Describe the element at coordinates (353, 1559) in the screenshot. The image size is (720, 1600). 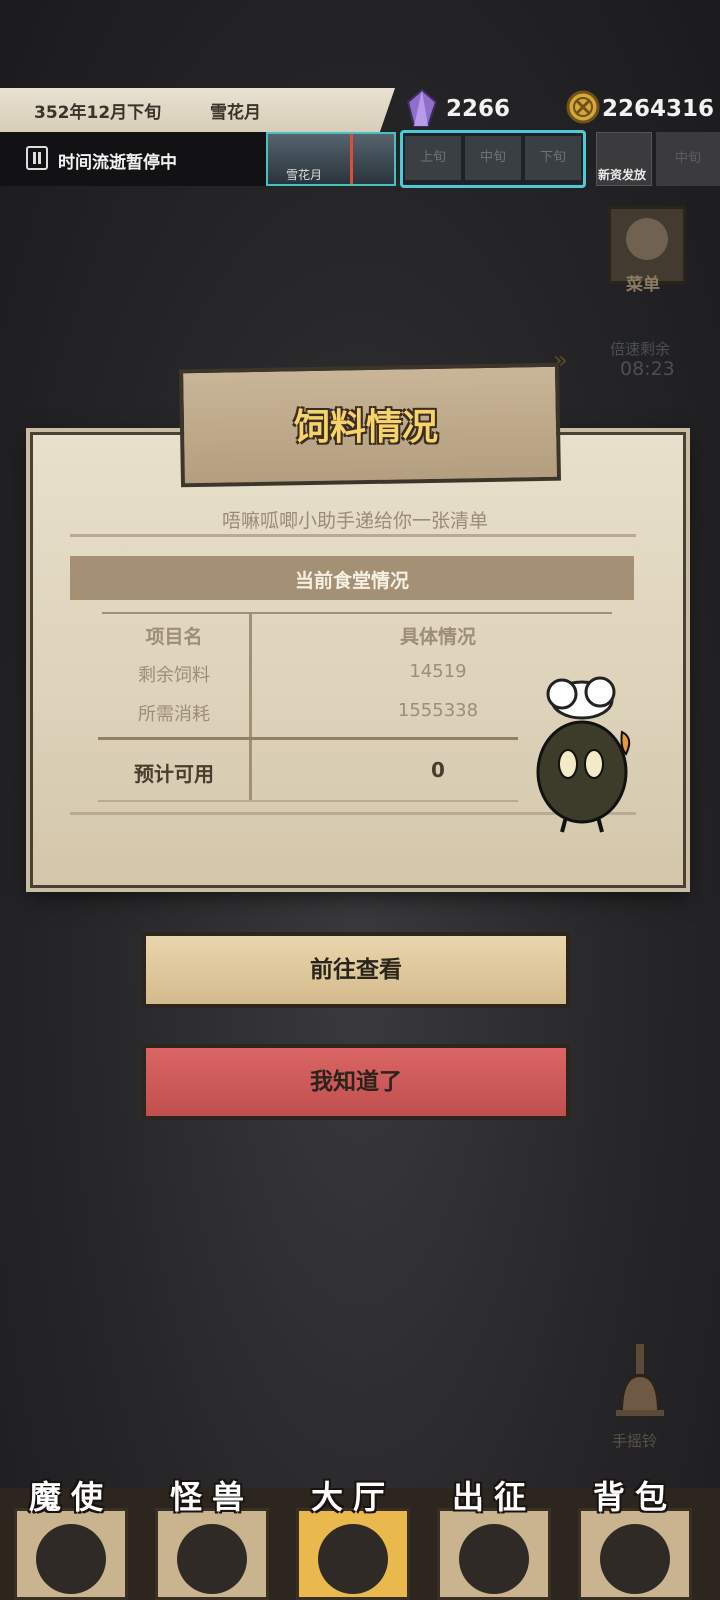
I see `hall-icon` at that location.